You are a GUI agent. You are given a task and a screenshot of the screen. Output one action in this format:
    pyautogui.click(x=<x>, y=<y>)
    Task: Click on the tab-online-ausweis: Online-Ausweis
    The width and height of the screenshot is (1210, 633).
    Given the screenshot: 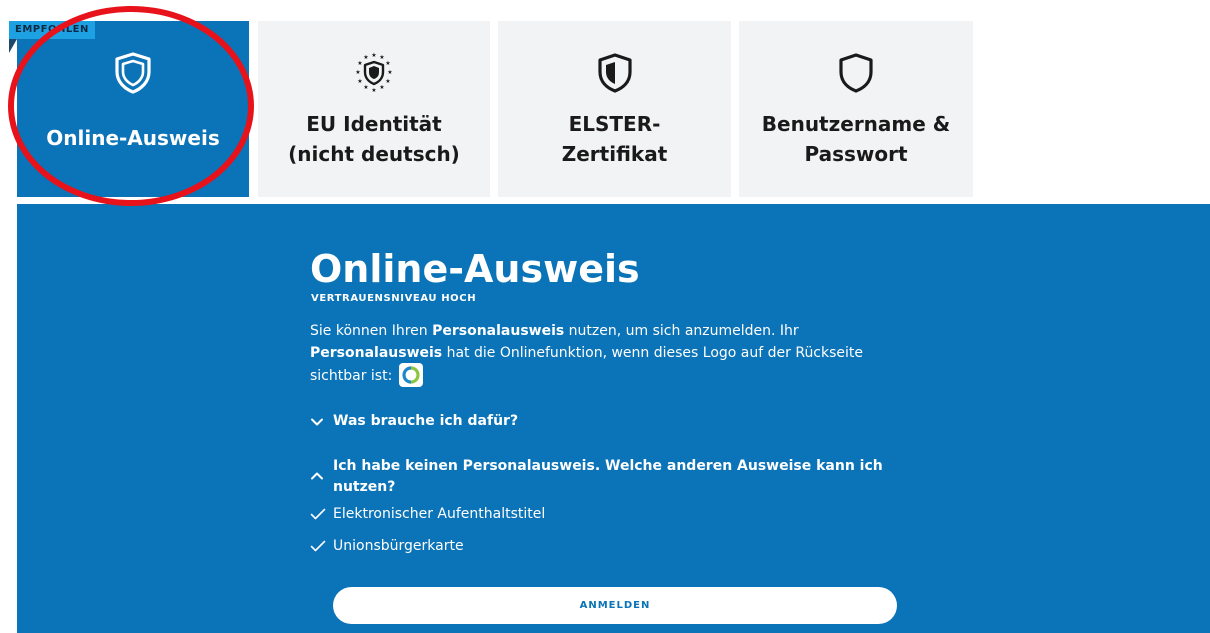 What is the action you would take?
    pyautogui.click(x=133, y=109)
    